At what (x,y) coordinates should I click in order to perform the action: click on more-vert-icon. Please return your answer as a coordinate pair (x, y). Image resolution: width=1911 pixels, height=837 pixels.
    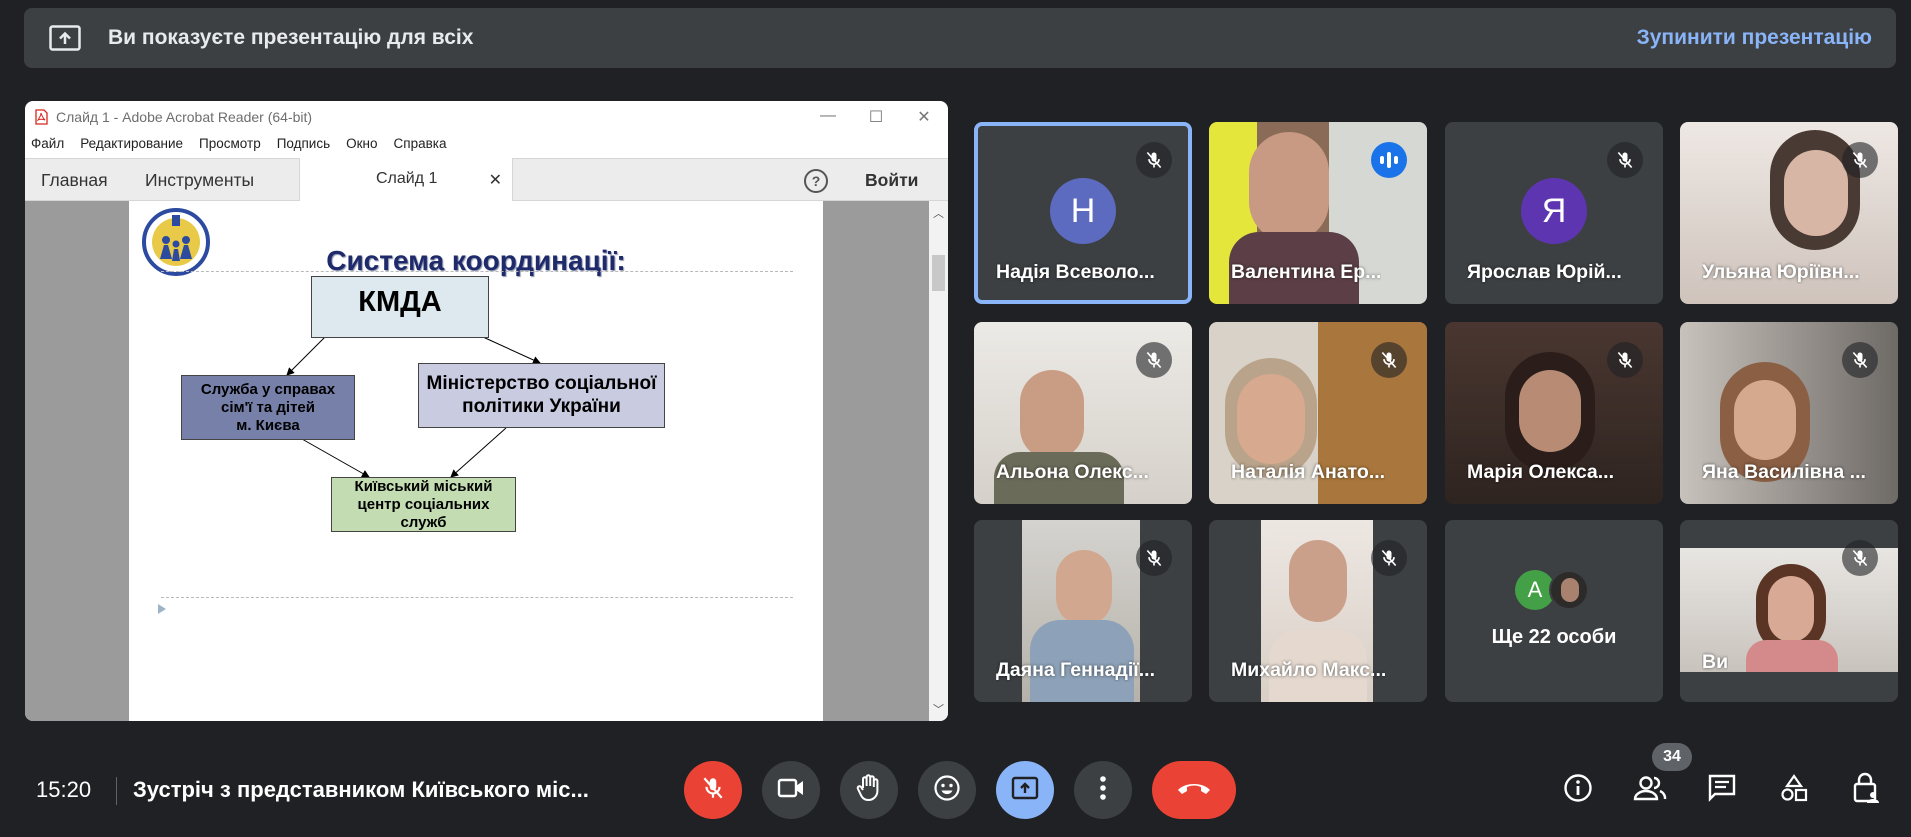
    Looking at the image, I should click on (1103, 790).